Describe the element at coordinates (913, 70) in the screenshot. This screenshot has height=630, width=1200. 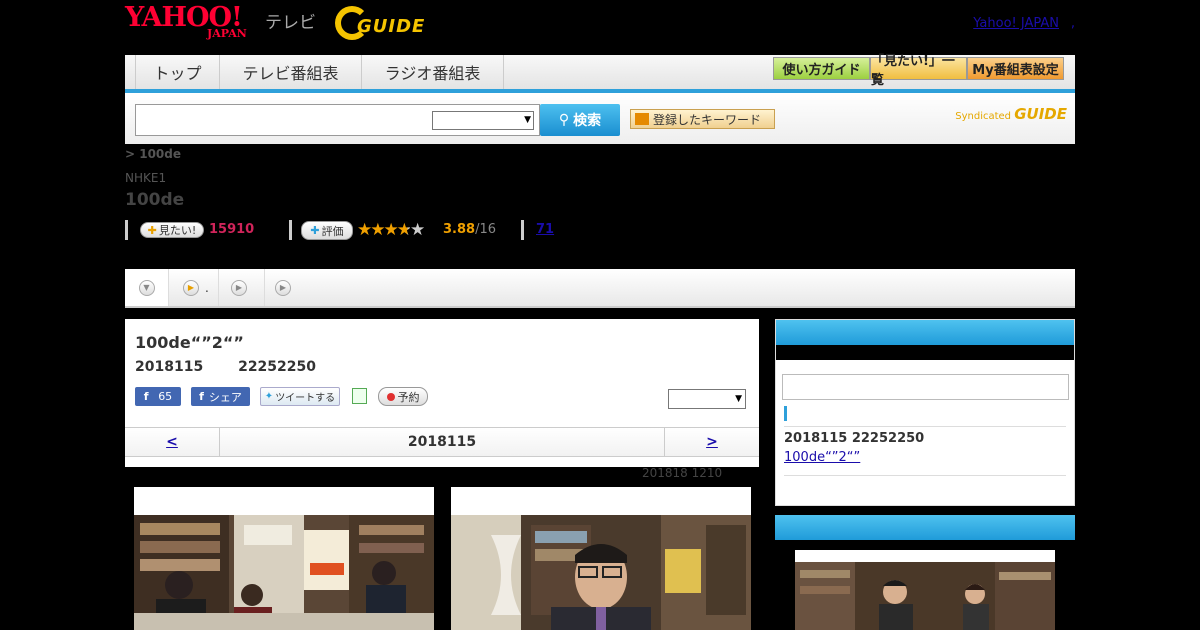
I see `watchlist-label: 「見たい!」一覧` at that location.